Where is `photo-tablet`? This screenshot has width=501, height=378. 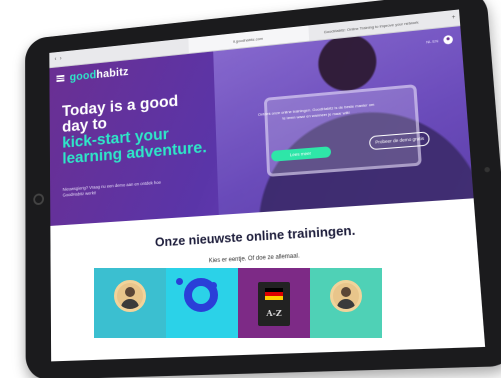
photo-tablet is located at coordinates (343, 131).